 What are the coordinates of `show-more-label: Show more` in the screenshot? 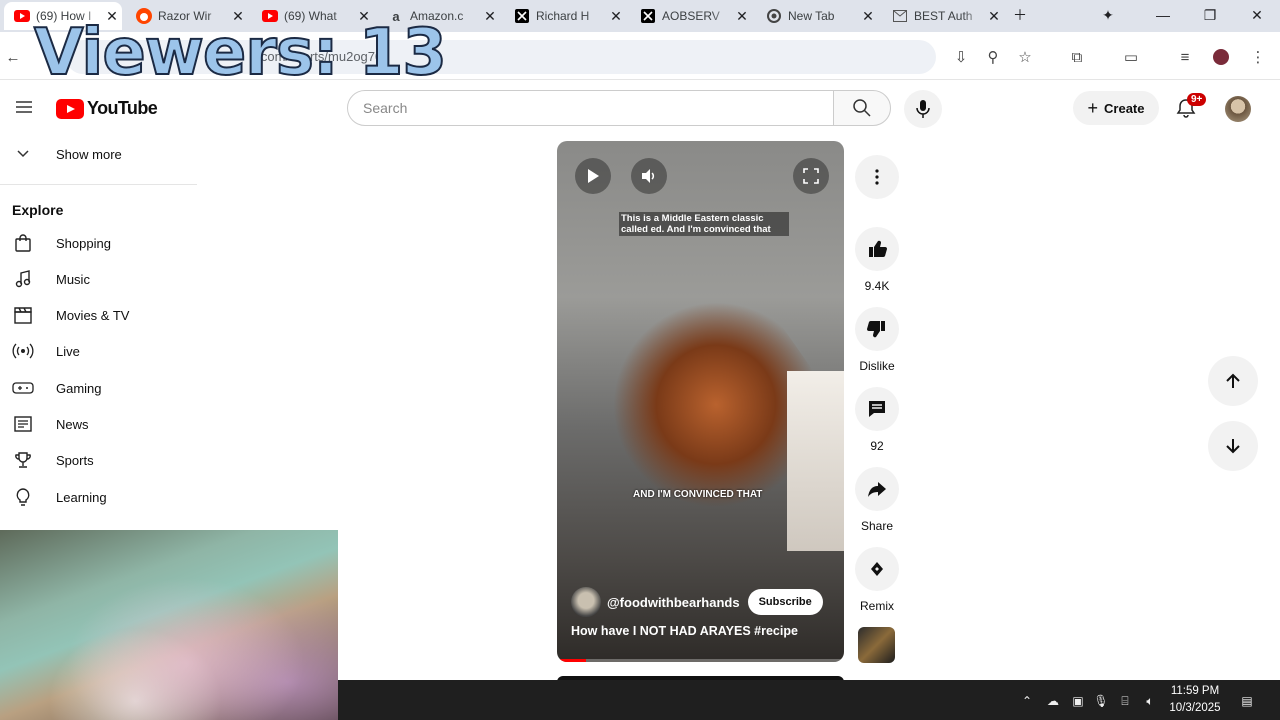 It's located at (89, 154).